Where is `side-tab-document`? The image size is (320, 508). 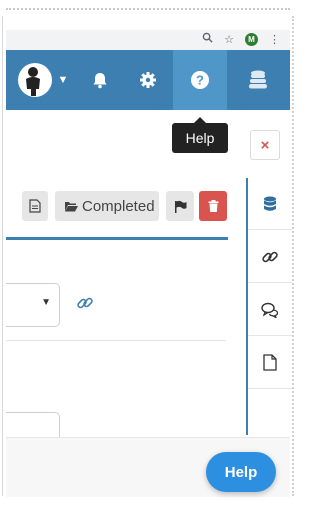 side-tab-document is located at coordinates (270, 363).